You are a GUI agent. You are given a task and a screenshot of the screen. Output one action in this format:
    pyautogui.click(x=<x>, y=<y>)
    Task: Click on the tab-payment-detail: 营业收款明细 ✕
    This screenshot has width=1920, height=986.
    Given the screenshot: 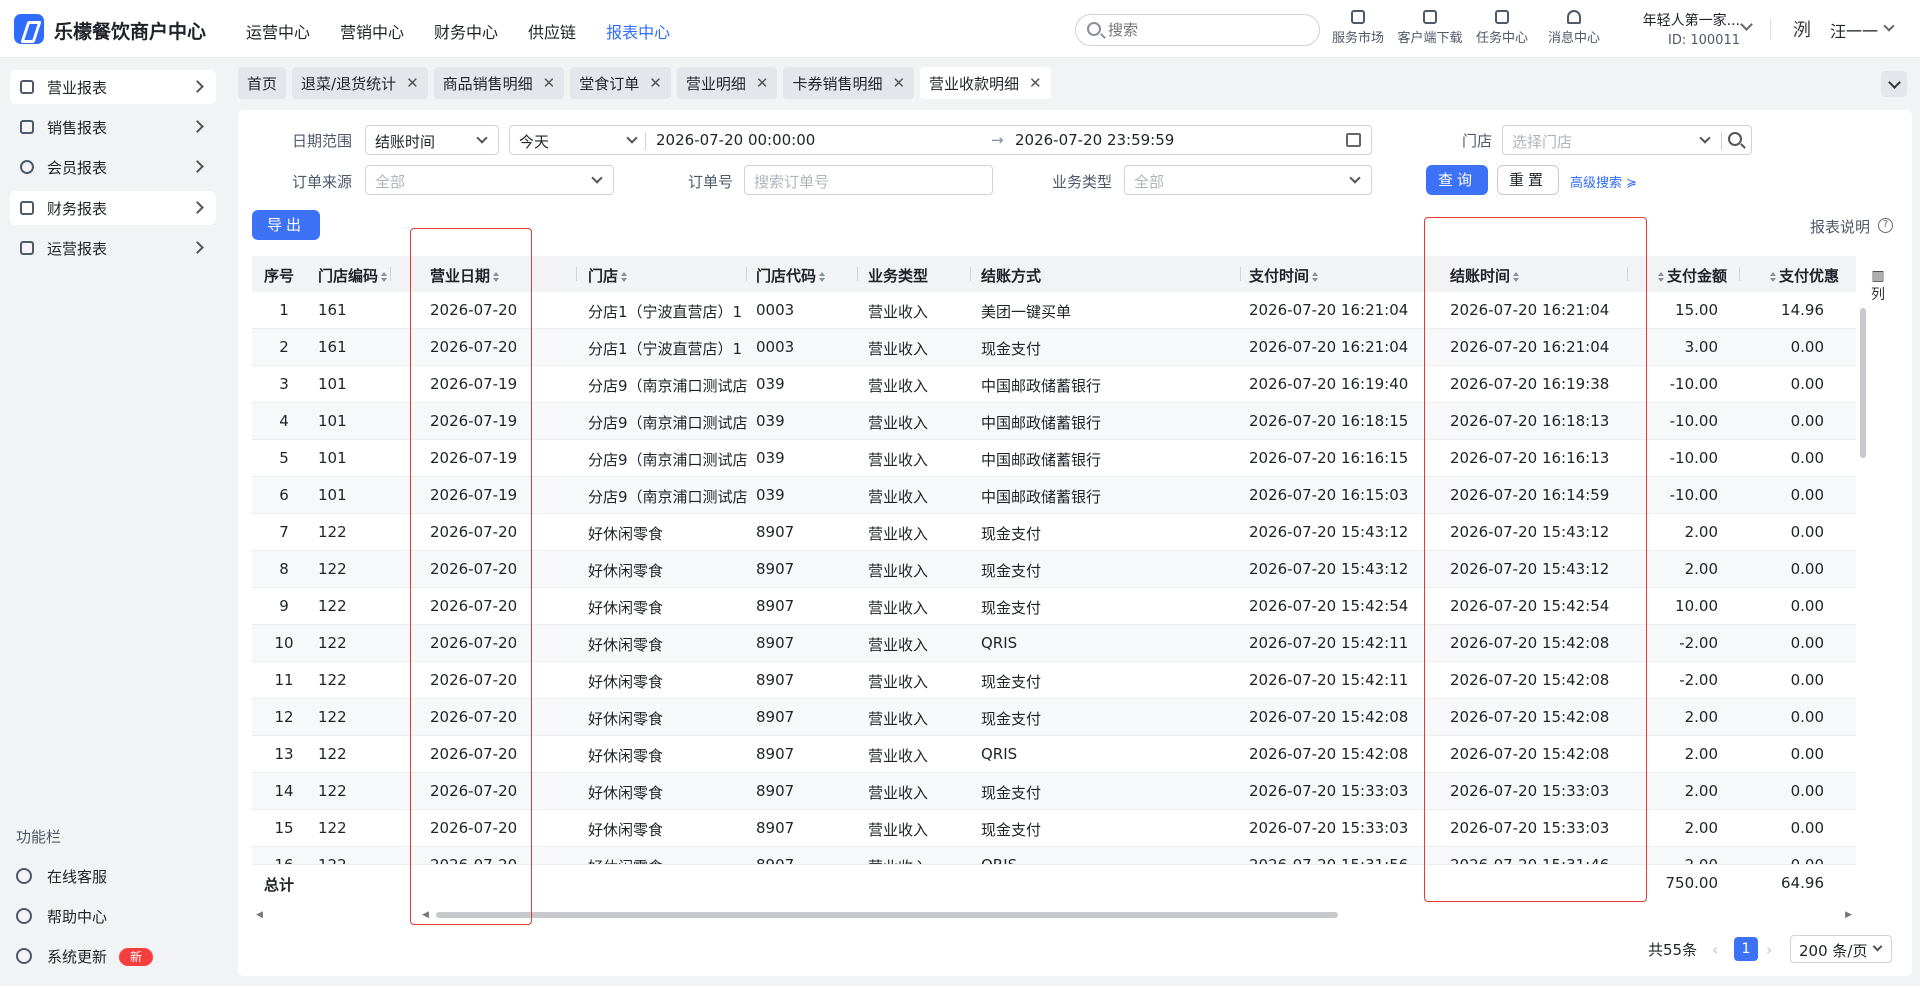 What is the action you would take?
    pyautogui.click(x=985, y=83)
    